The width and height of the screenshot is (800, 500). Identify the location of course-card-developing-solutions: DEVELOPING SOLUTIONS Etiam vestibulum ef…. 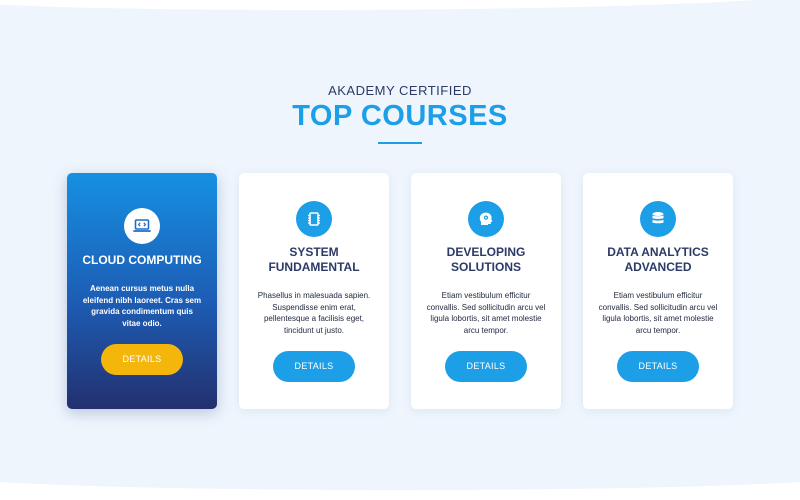
(486, 291).